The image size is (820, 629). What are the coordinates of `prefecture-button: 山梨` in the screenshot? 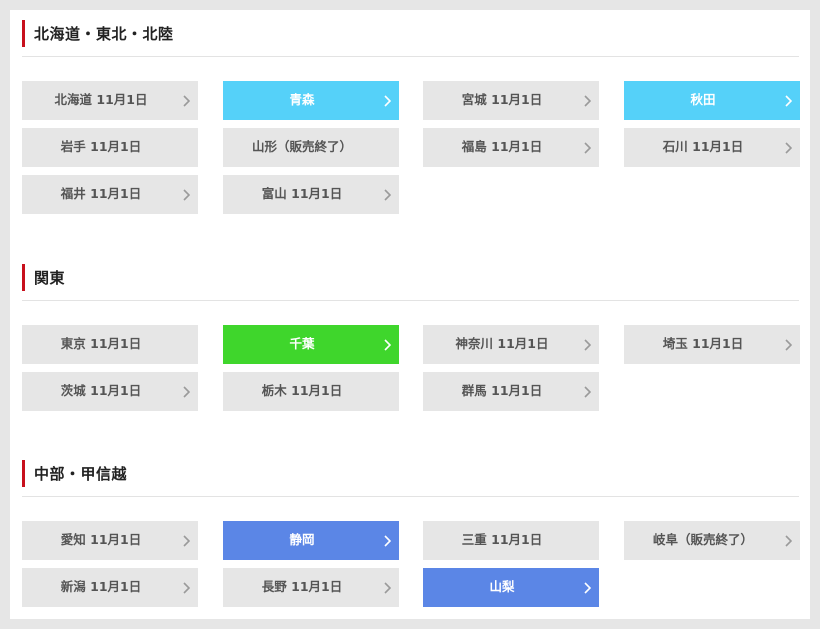 It's located at (511, 587).